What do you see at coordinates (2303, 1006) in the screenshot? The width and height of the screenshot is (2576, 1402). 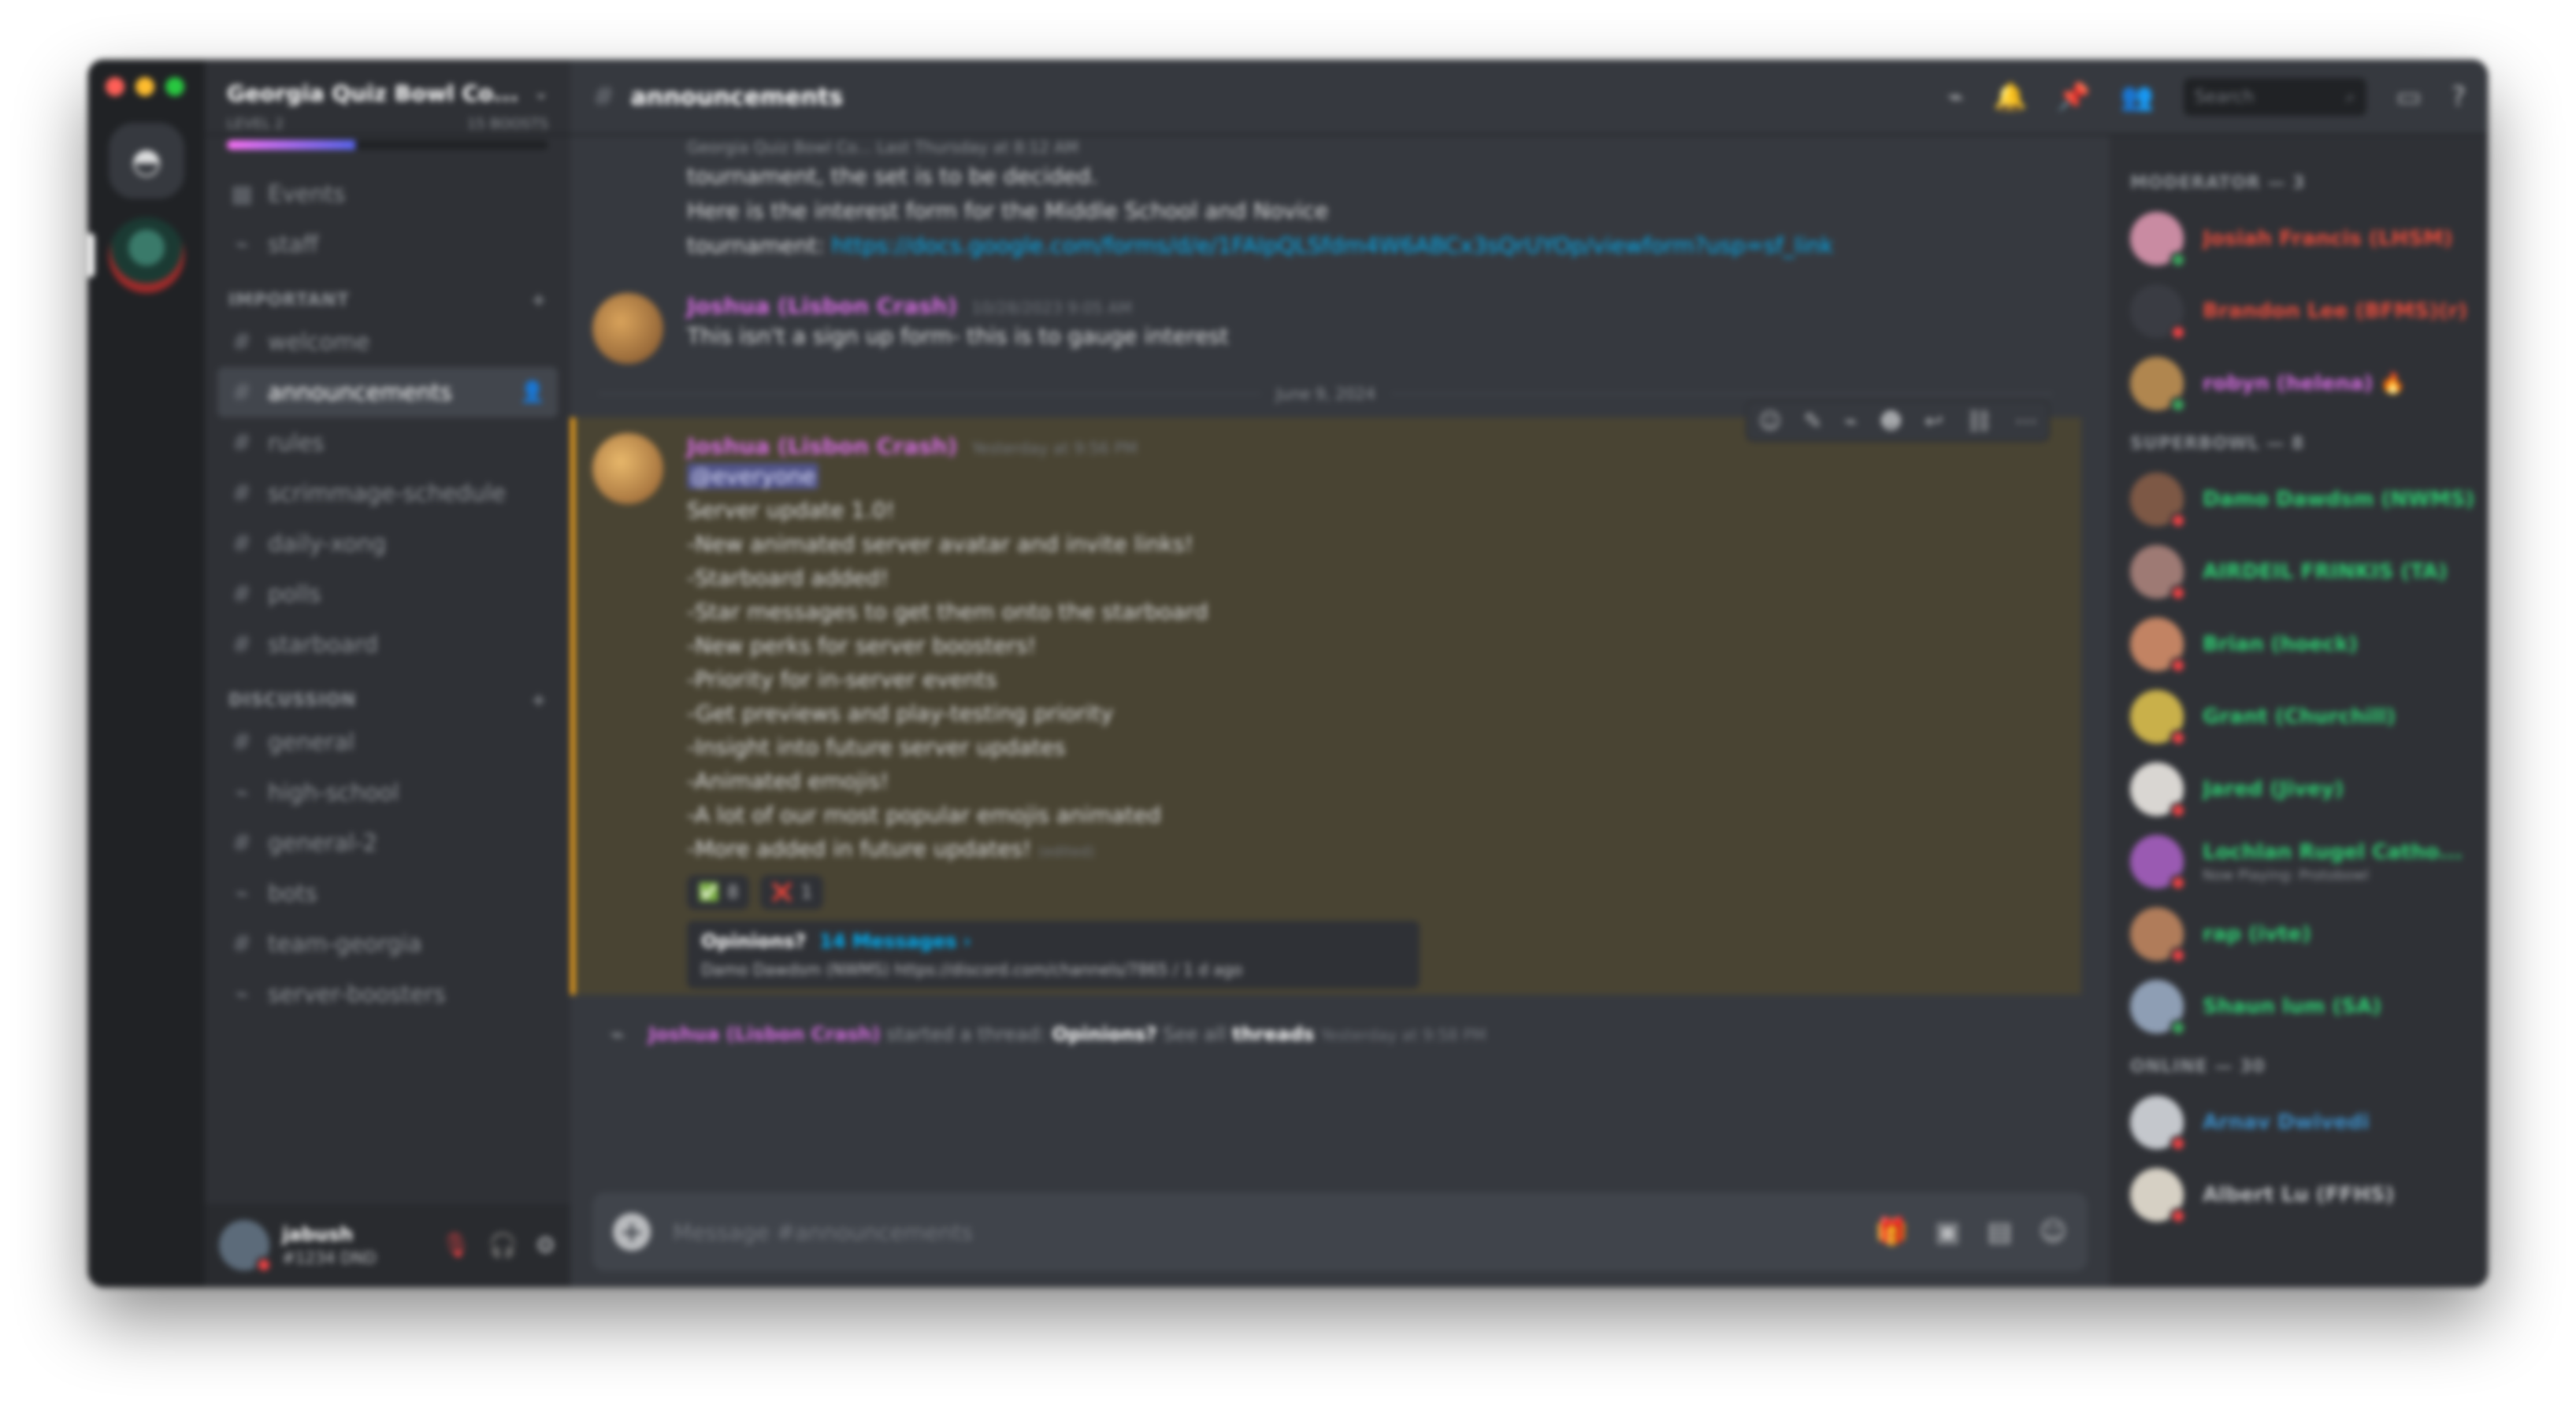 I see `member-item: Shaun lum (SA)` at bounding box center [2303, 1006].